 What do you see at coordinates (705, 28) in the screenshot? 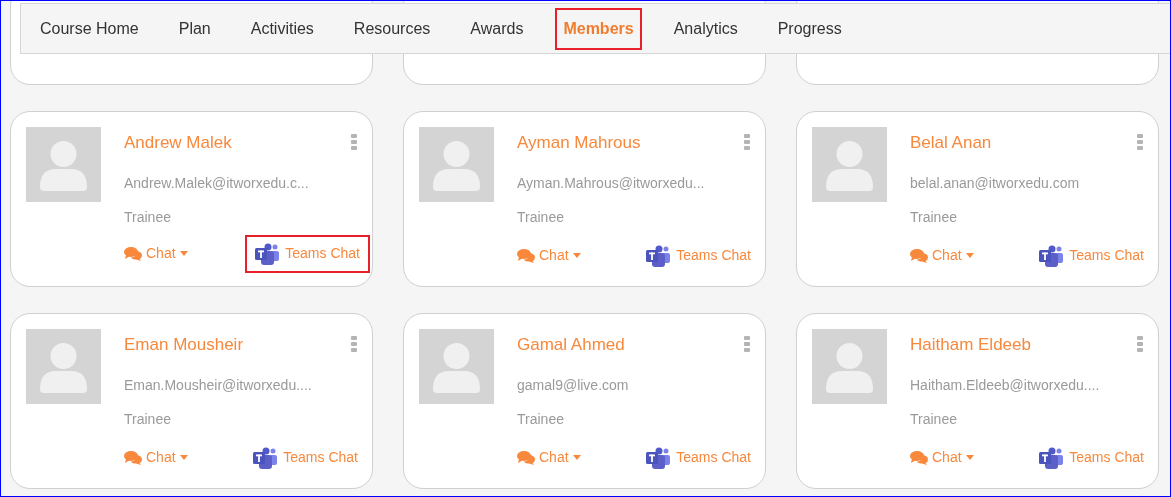
I see `nav-tab: Analytics` at bounding box center [705, 28].